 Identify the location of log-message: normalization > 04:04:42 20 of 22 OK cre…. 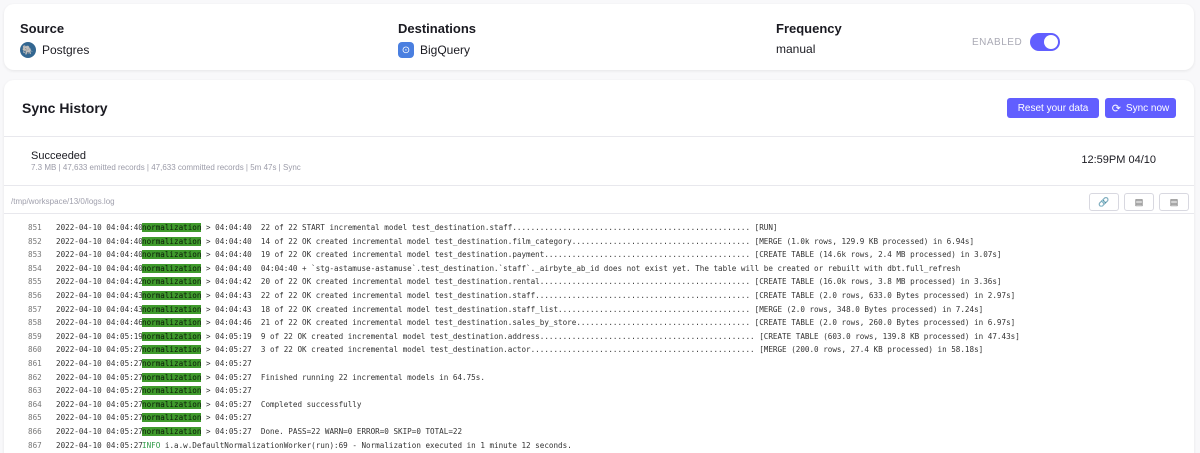
(572, 281).